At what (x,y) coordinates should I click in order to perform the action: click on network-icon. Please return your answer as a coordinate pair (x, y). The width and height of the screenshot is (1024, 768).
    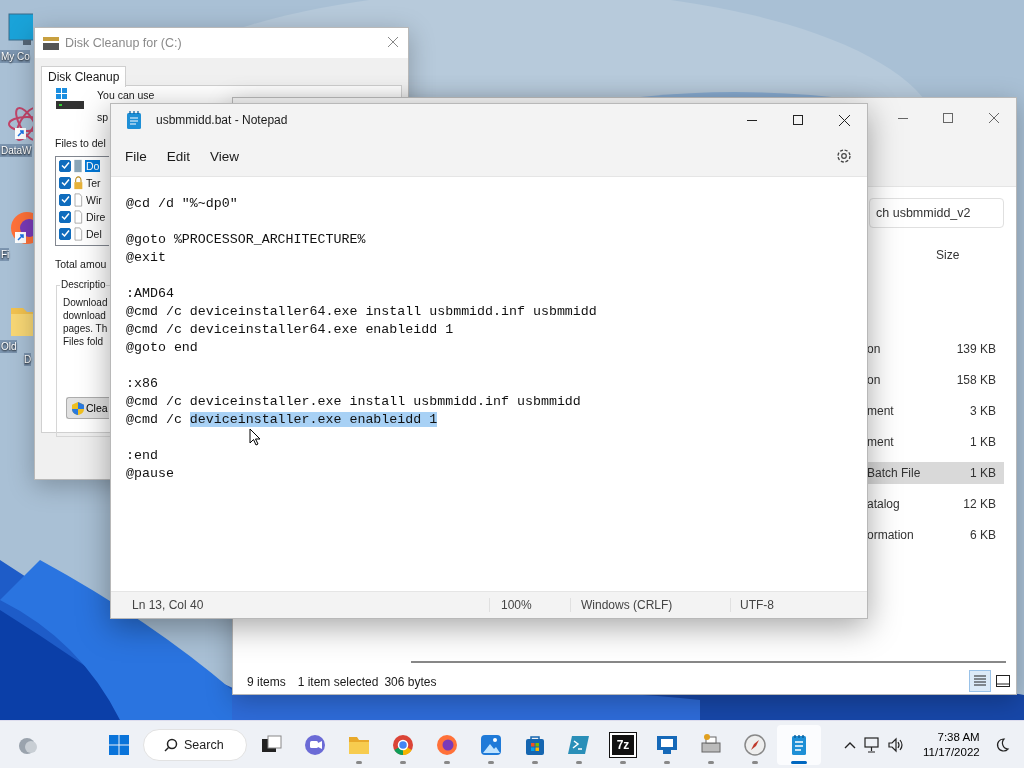
    Looking at the image, I should click on (872, 744).